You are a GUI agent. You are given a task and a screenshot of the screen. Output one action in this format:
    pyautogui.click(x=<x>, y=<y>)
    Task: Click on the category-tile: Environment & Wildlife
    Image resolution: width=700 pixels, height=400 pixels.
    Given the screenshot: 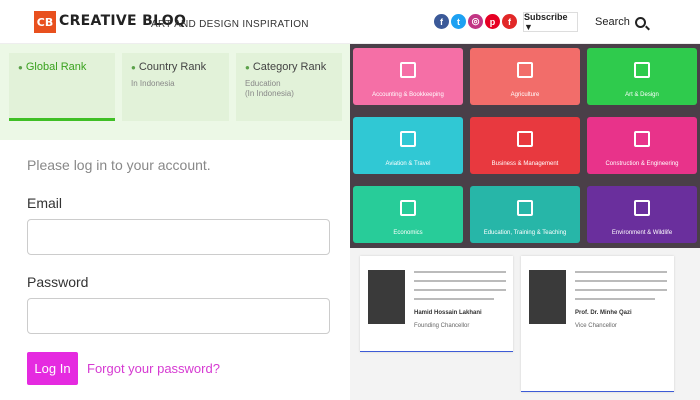 What is the action you would take?
    pyautogui.click(x=642, y=214)
    